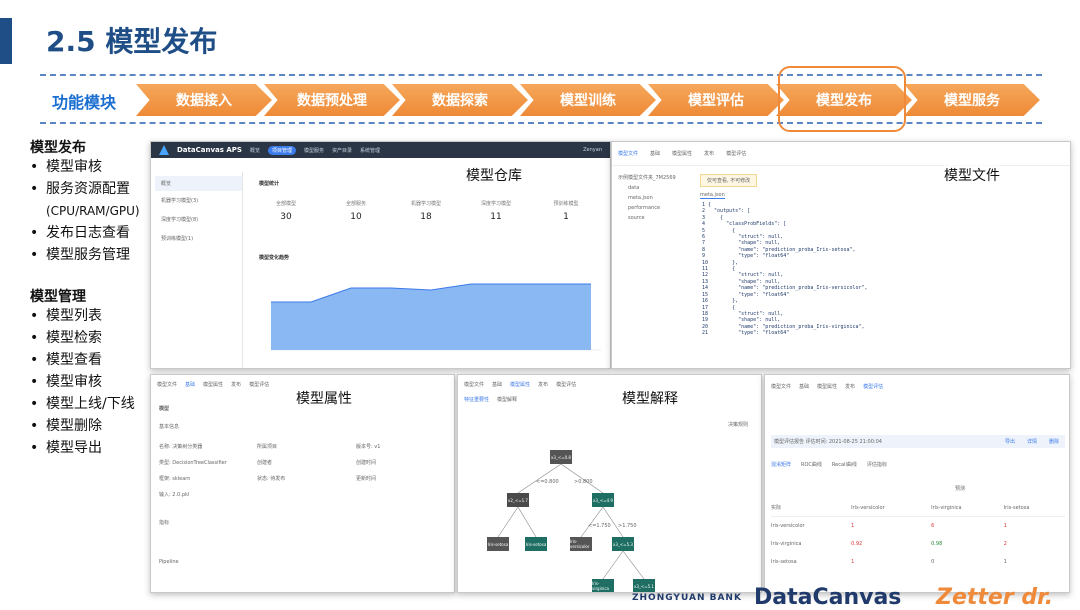 The image size is (1080, 610). Describe the element at coordinates (712, 195) in the screenshot. I see `file-tab-meta: meta.json` at that location.